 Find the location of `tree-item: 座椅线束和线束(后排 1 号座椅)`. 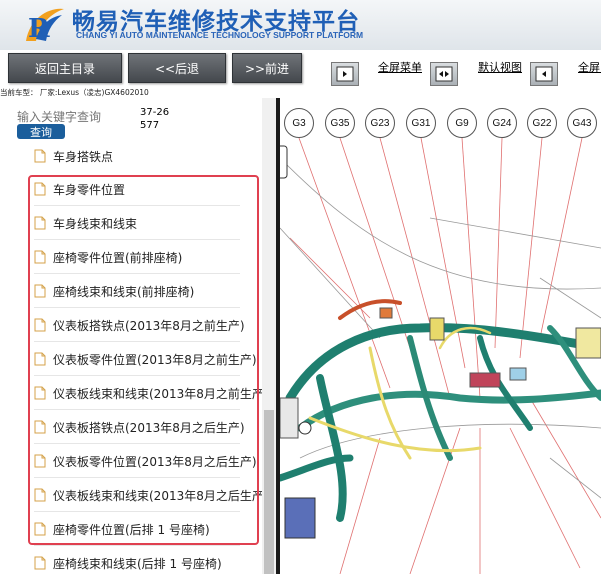

tree-item: 座椅线束和线束(后排 1 号座椅) is located at coordinates (128, 561).